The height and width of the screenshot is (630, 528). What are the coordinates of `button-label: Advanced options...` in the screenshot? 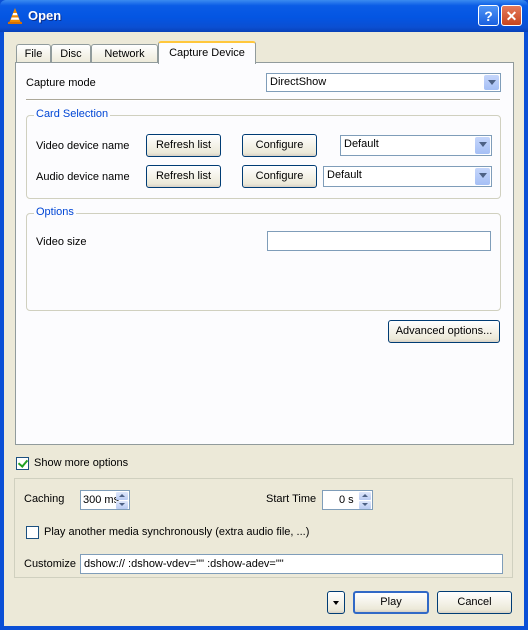 It's located at (444, 331).